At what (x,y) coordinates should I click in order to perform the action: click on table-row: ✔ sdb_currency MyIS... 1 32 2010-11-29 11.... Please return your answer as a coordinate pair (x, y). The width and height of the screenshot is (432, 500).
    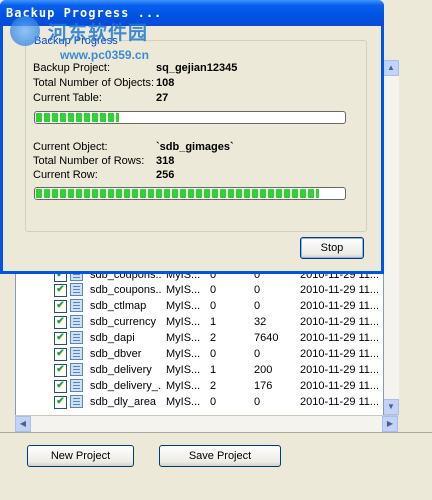
    Looking at the image, I should click on (199, 323).